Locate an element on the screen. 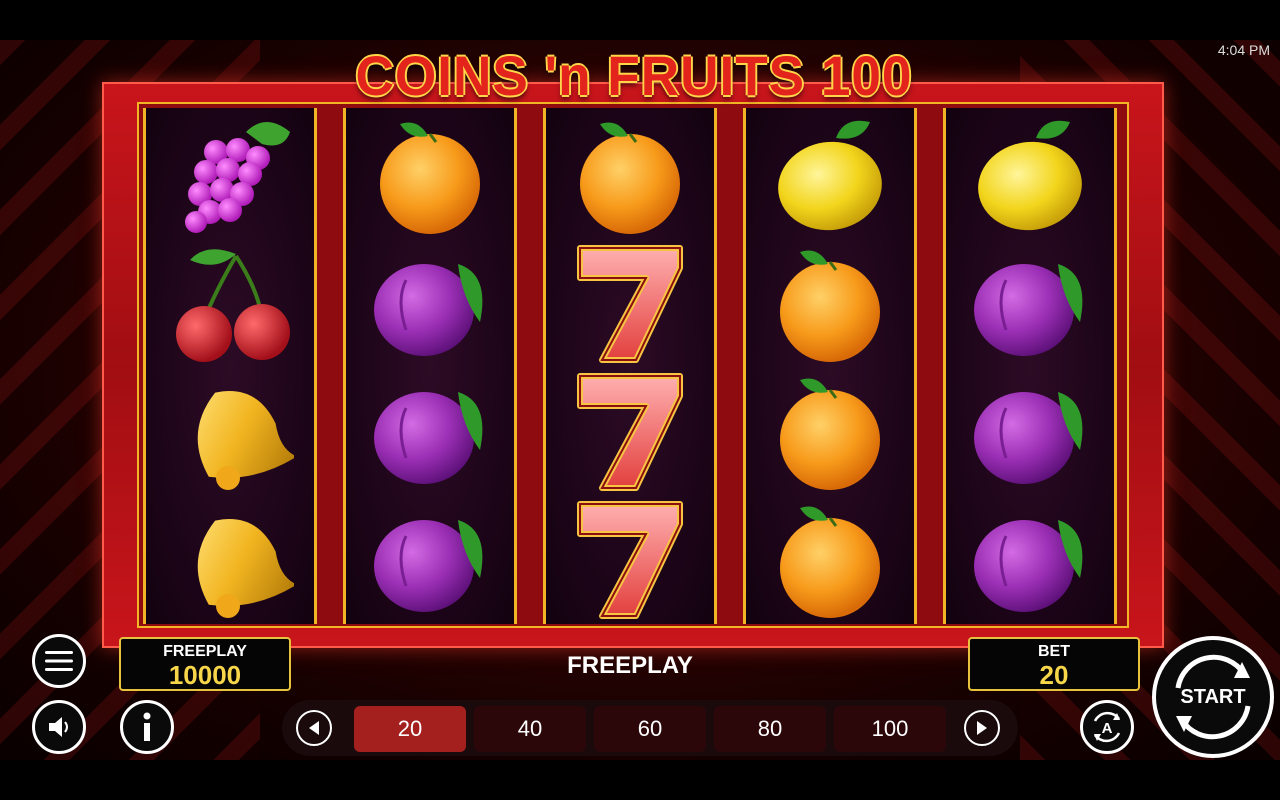  bet-option-1: 20 is located at coordinates (410, 729).